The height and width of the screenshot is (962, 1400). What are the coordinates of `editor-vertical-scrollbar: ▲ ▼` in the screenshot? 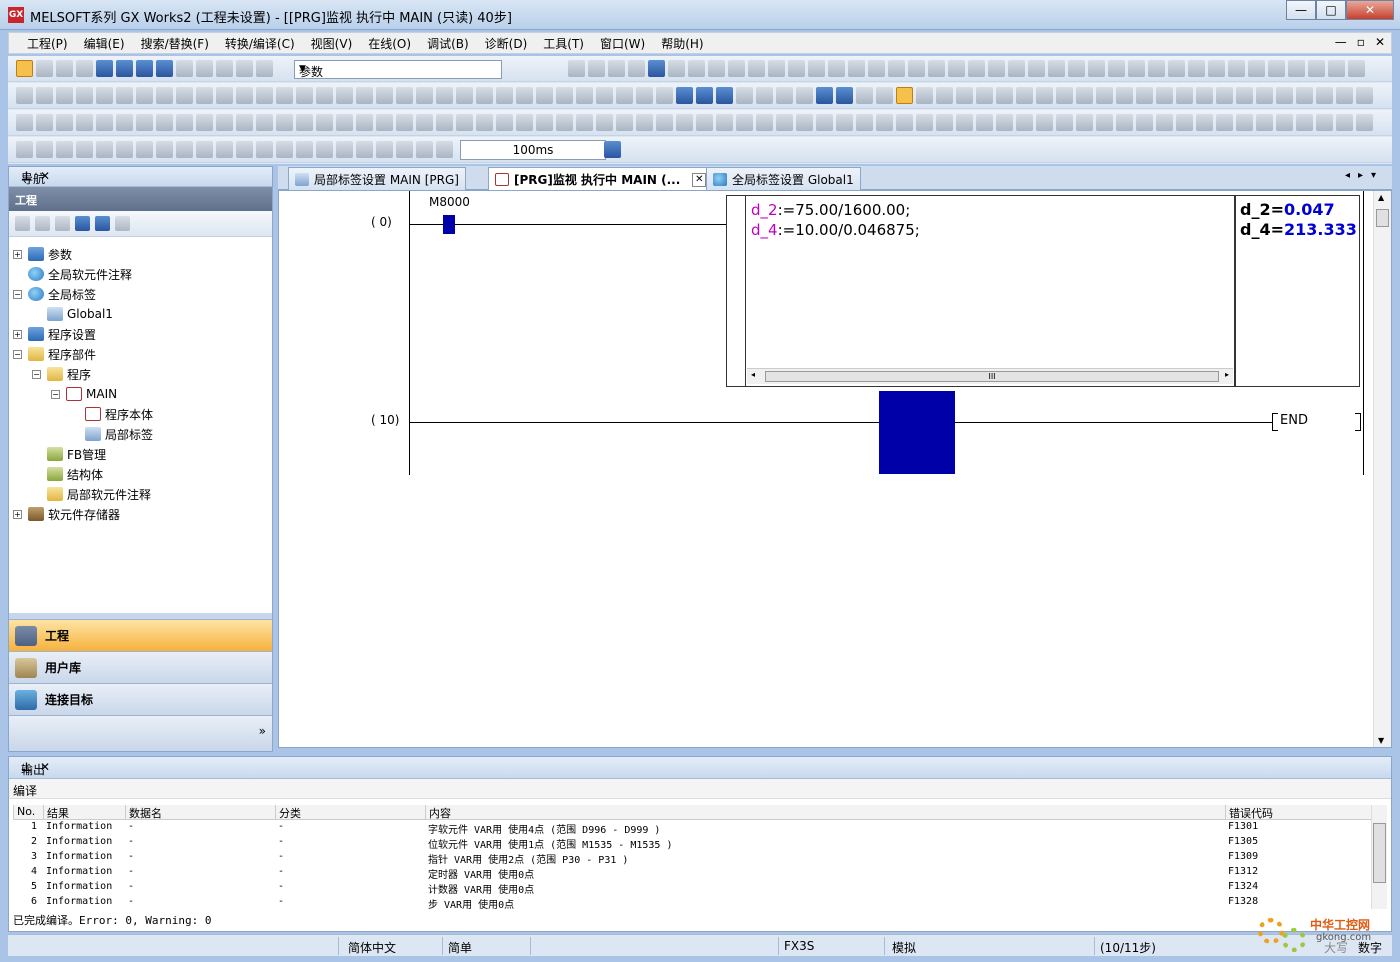 It's located at (1382, 469).